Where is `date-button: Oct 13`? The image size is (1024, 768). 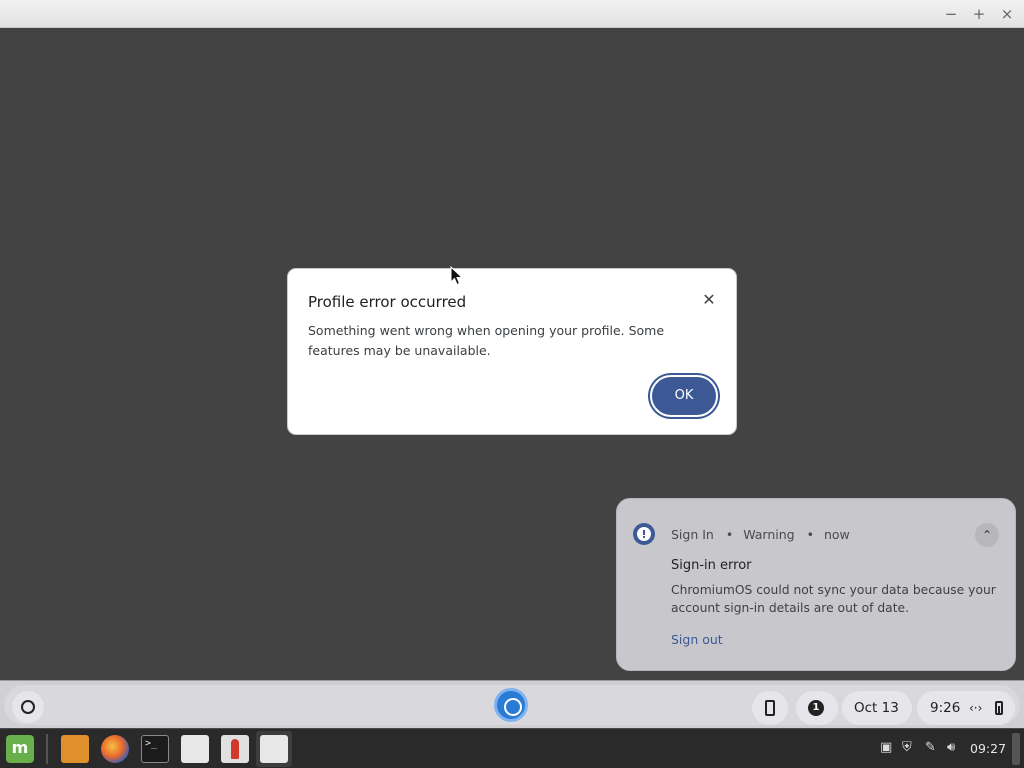 date-button: Oct 13 is located at coordinates (877, 708).